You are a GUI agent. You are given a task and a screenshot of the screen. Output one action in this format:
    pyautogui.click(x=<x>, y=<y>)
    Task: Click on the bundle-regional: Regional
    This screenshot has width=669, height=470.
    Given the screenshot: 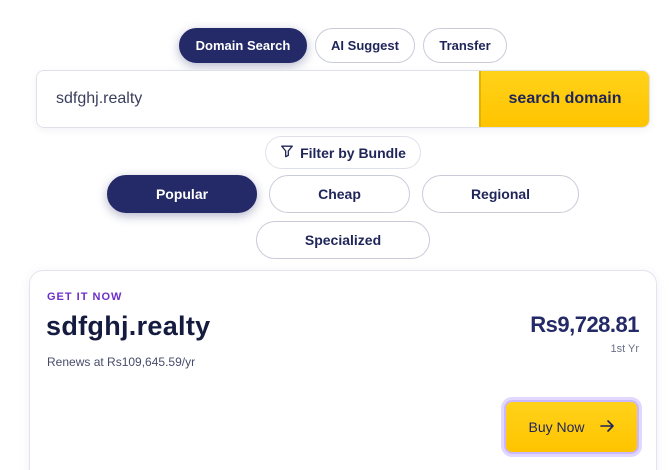 What is the action you would take?
    pyautogui.click(x=500, y=194)
    